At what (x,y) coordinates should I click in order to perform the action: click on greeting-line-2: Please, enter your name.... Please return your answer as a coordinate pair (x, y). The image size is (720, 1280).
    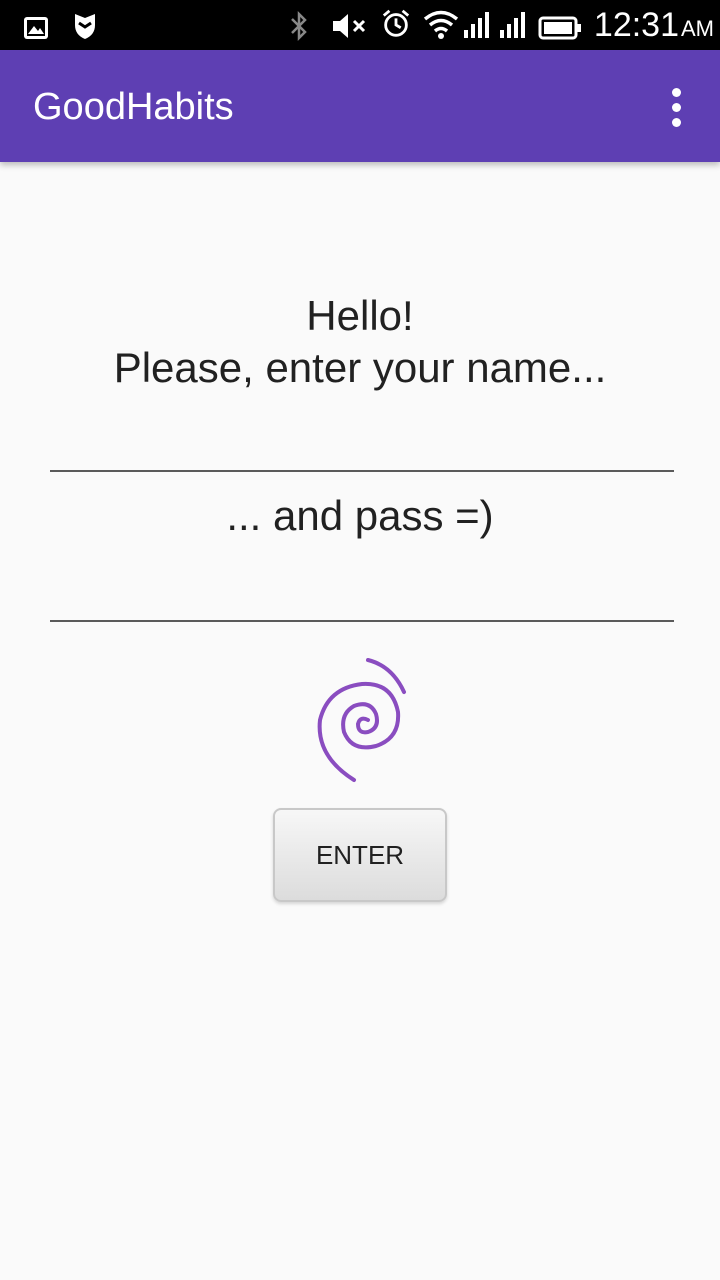
    Looking at the image, I should click on (360, 367).